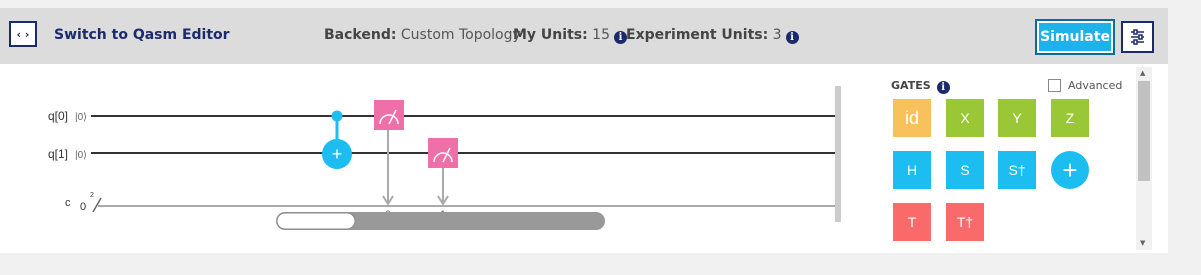 The height and width of the screenshot is (275, 1201). What do you see at coordinates (965, 222) in the screenshot?
I see `gate-t-dagger: T†` at bounding box center [965, 222].